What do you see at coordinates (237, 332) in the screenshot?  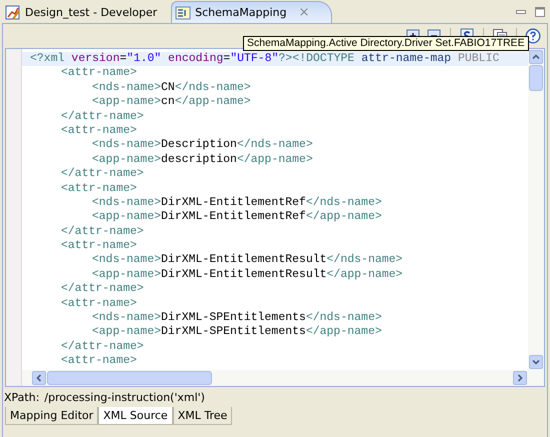 I see `code-line: <app-name>DirXML-SPEntitlements</app-name>` at bounding box center [237, 332].